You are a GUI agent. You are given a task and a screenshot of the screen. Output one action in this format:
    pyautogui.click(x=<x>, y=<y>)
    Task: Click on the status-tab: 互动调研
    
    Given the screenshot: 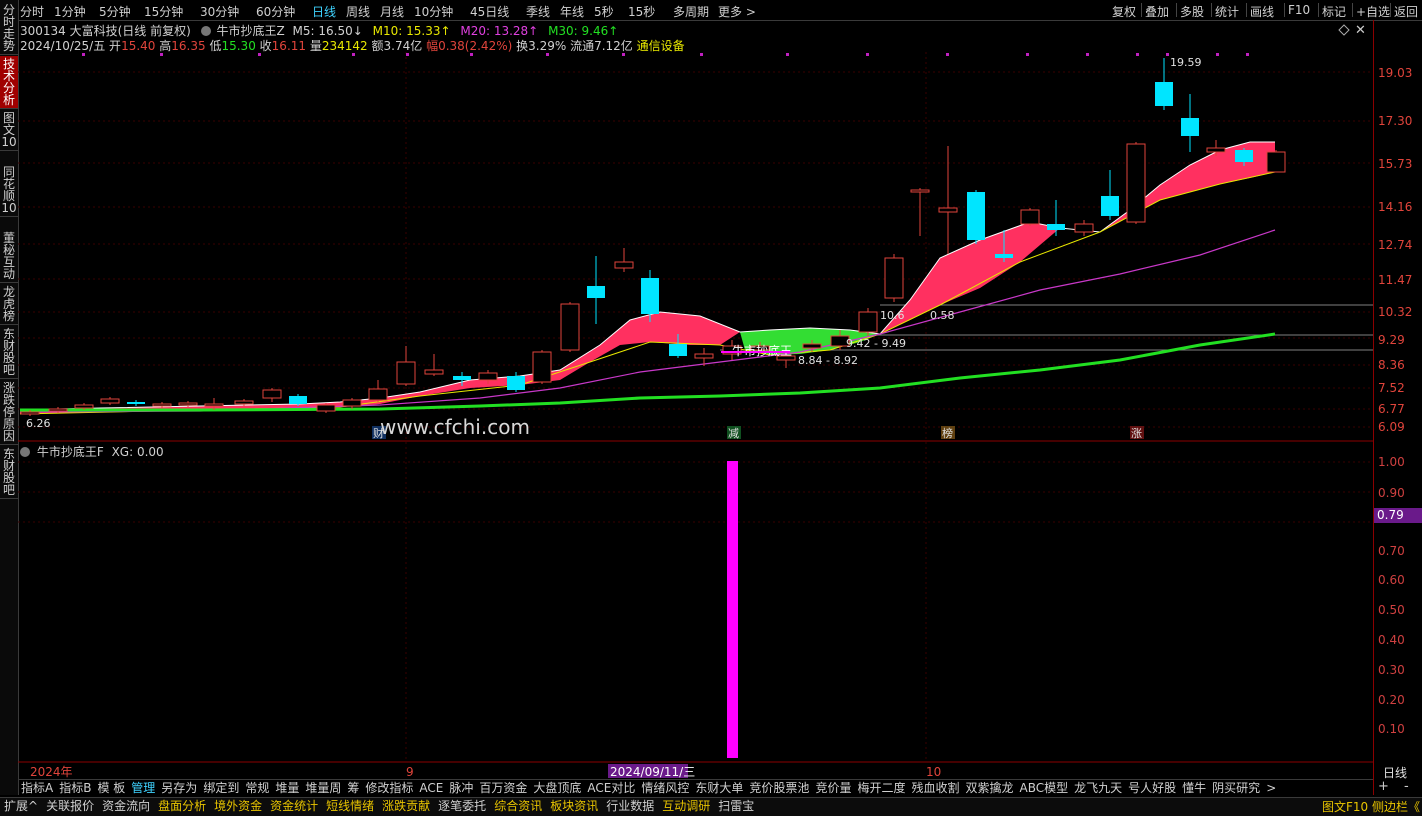 What is the action you would take?
    pyautogui.click(x=686, y=806)
    